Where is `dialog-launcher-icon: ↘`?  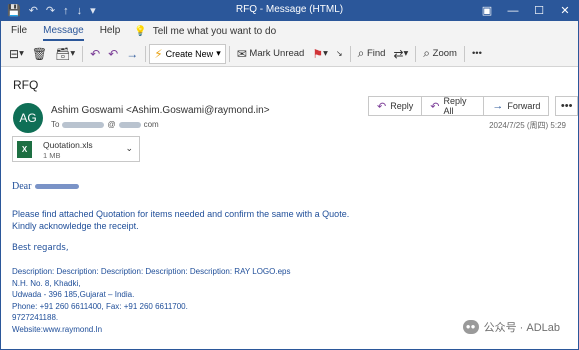 dialog-launcher-icon: ↘ is located at coordinates (339, 53).